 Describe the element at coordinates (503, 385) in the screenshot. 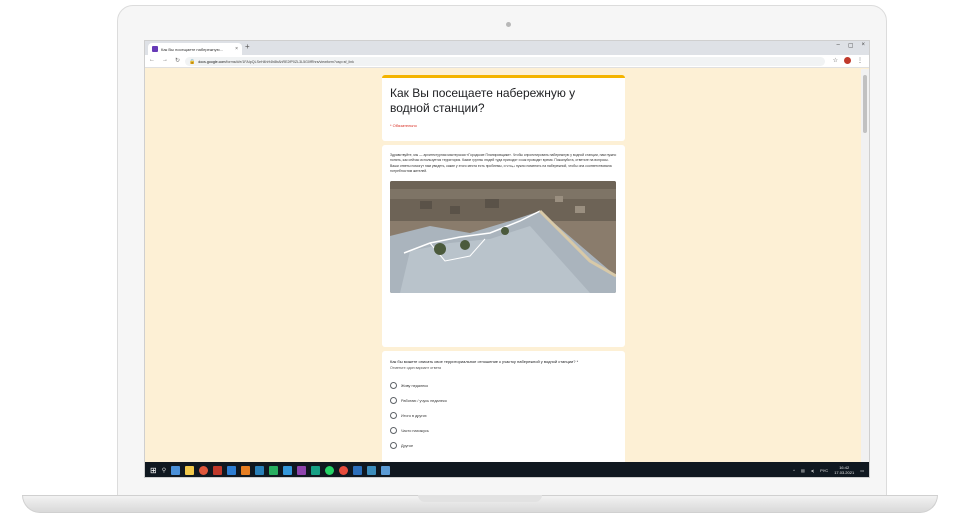

I see `answer-option: Живу недалеко` at that location.